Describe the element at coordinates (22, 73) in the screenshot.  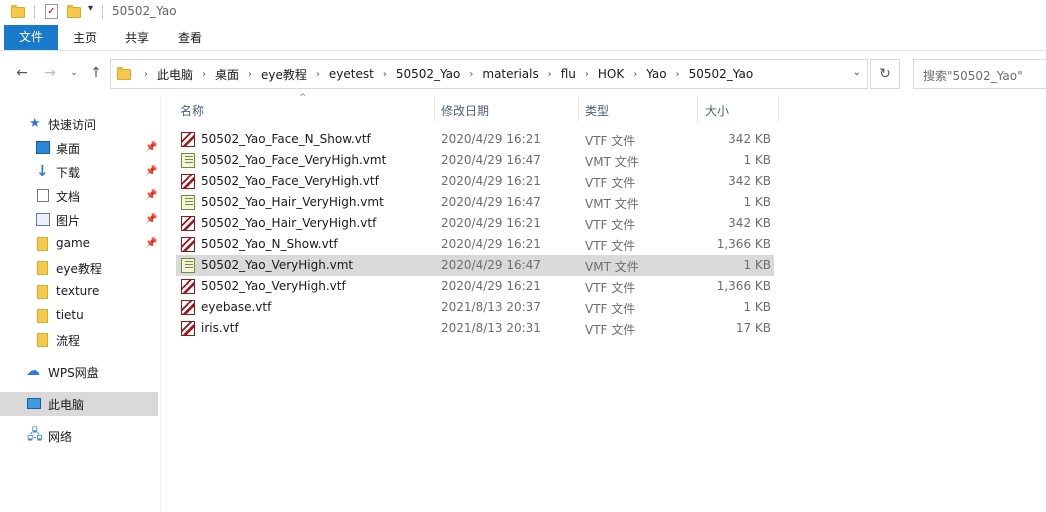
I see `back-arrow-icon: ←` at that location.